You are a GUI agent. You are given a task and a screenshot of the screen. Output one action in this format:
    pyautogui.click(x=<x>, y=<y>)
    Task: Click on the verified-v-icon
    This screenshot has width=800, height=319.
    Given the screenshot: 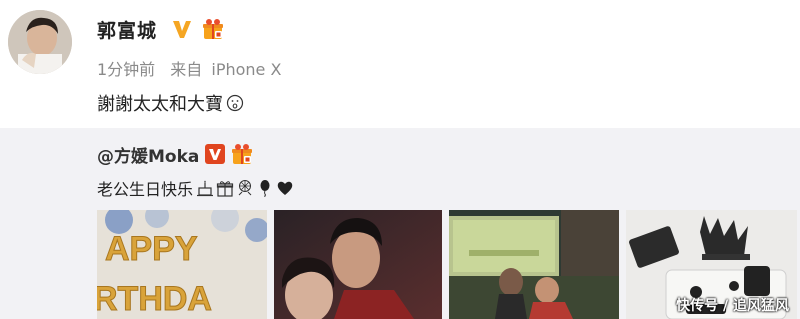 What is the action you would take?
    pyautogui.click(x=182, y=29)
    